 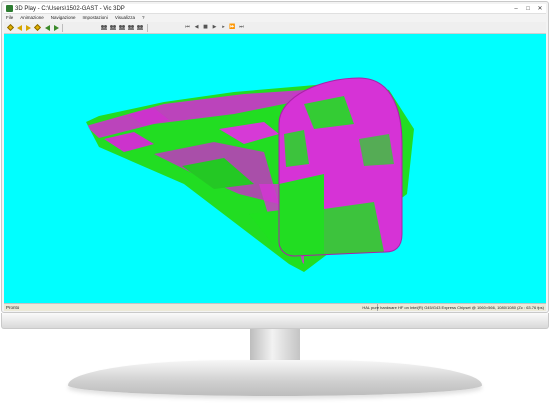 What do you see at coordinates (214, 27) in the screenshot?
I see `play-icon: ▶` at bounding box center [214, 27].